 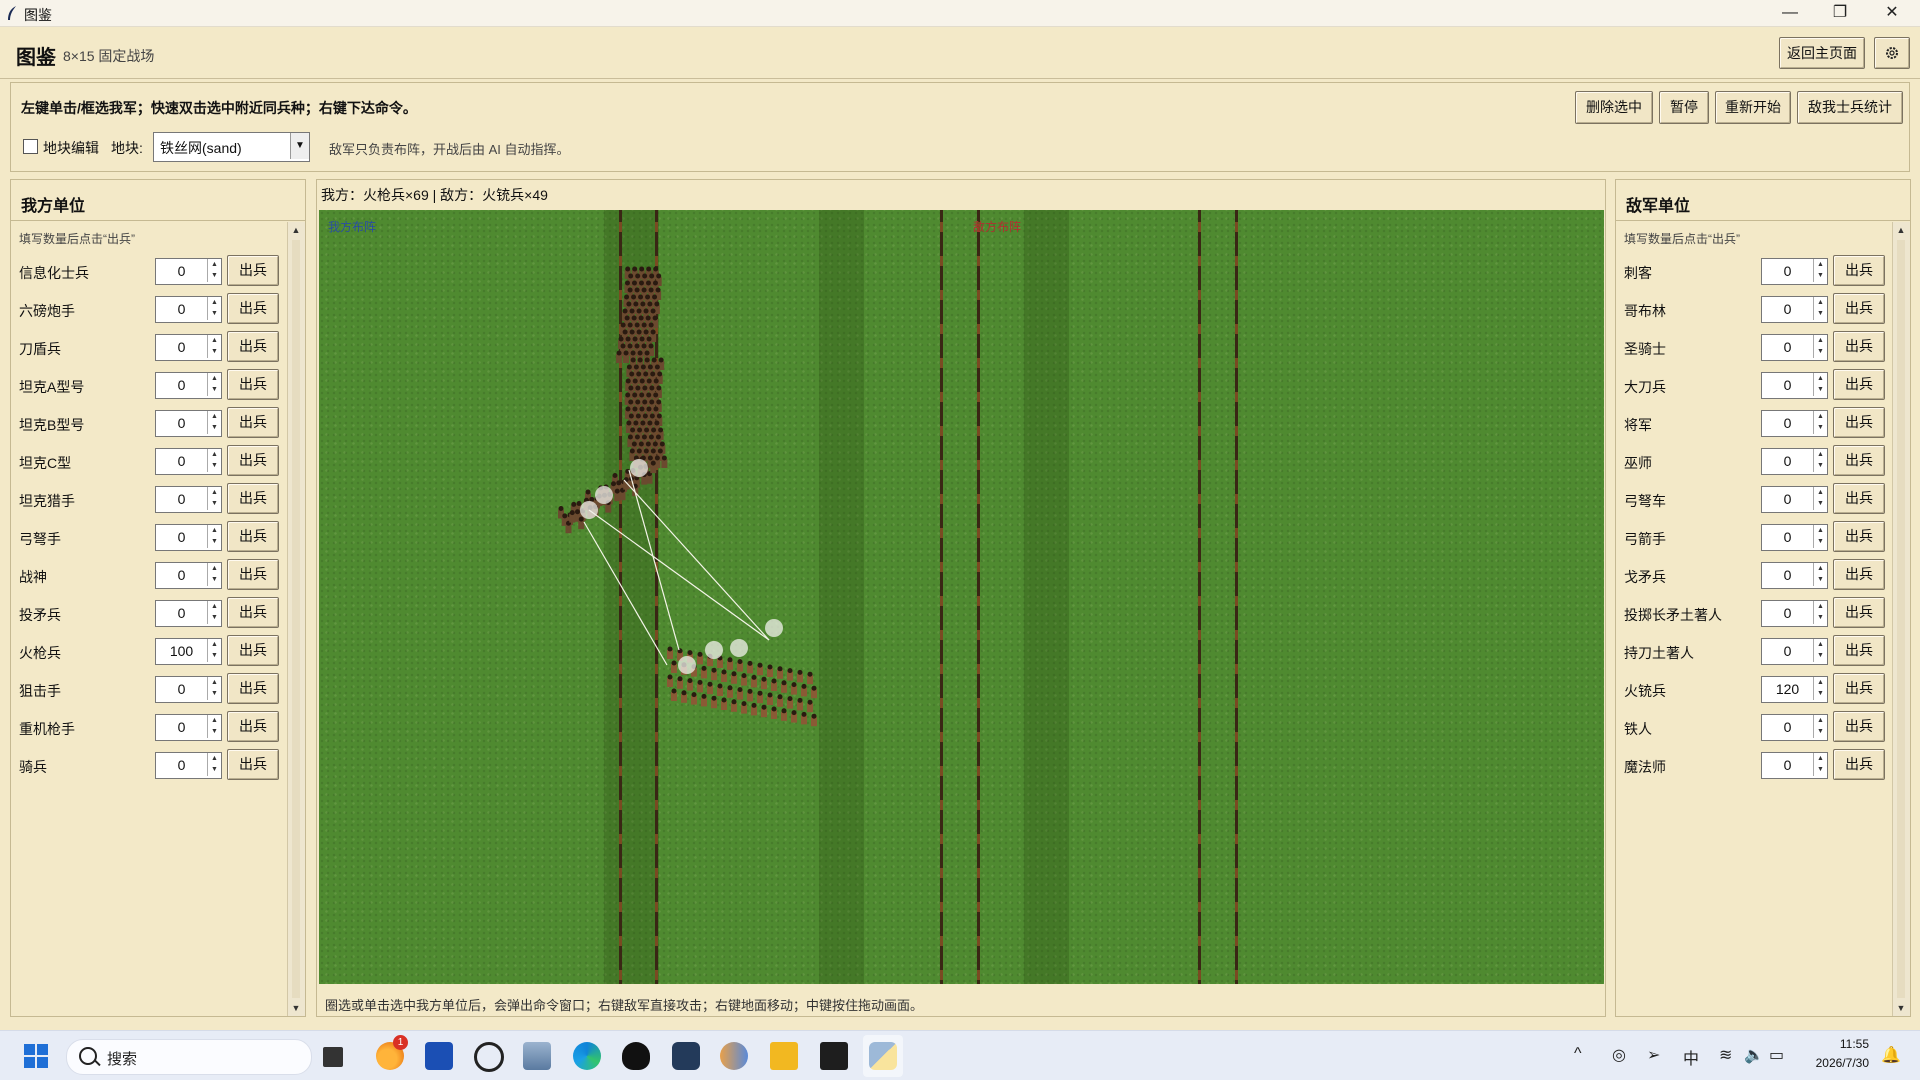 What do you see at coordinates (1691, 1057) in the screenshot?
I see `ime-indicator: 中` at bounding box center [1691, 1057].